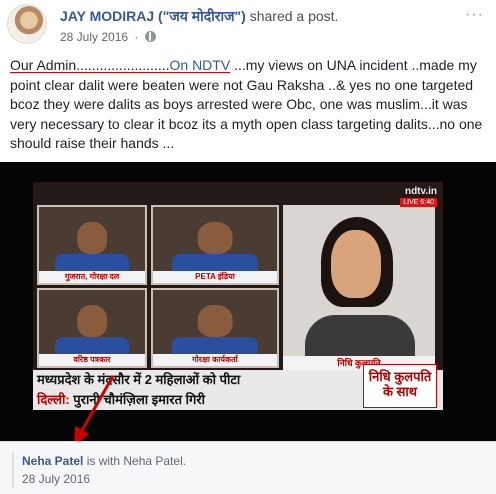 Image resolution: width=496 pixels, height=494 pixels. Describe the element at coordinates (53, 399) in the screenshot. I see `ticker-city: दिल्ली:` at that location.